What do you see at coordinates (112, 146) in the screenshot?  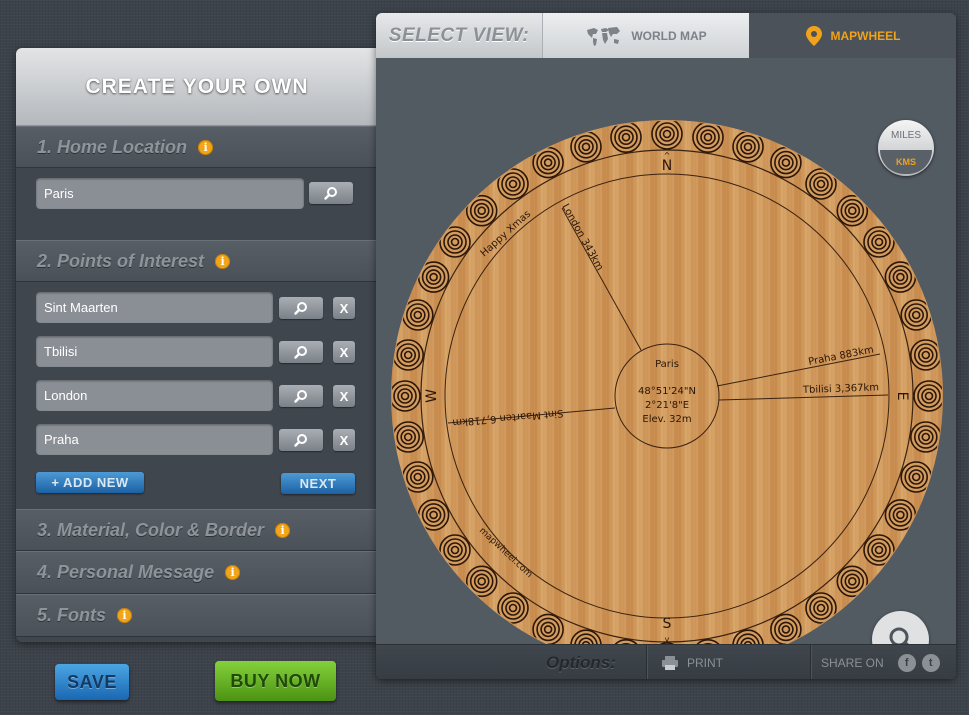 I see `section-home-location-label: 1. Home Location` at bounding box center [112, 146].